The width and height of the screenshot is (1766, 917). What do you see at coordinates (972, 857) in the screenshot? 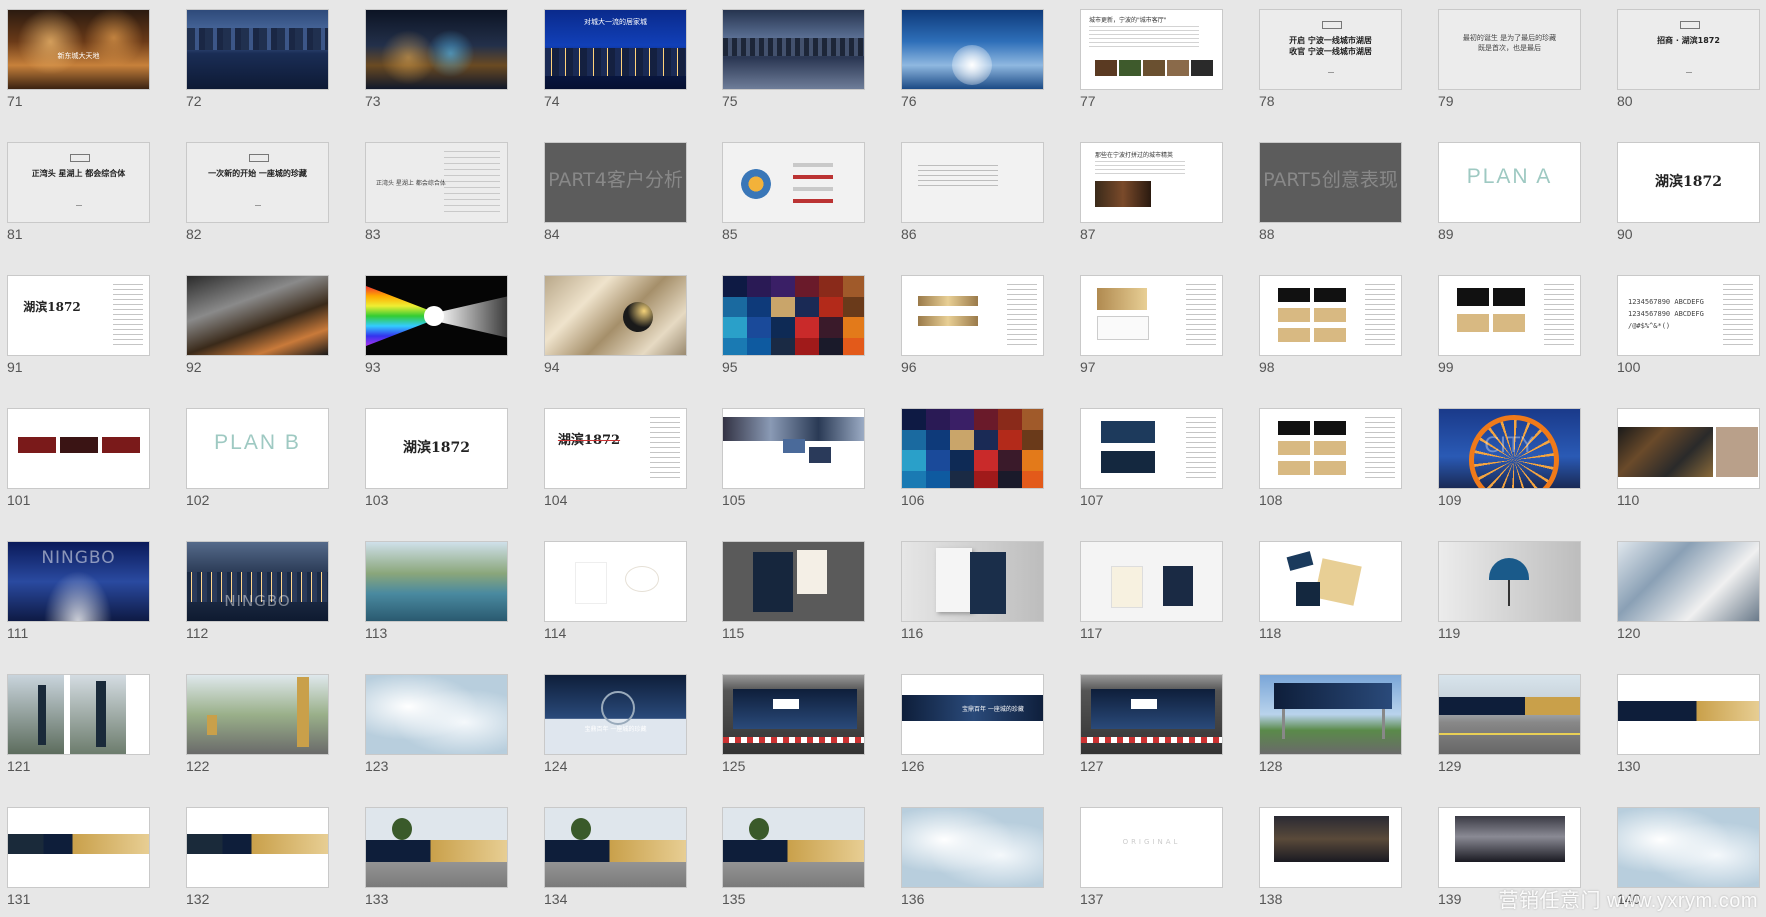
I see `slide-thumbnail-136: 136` at bounding box center [972, 857].